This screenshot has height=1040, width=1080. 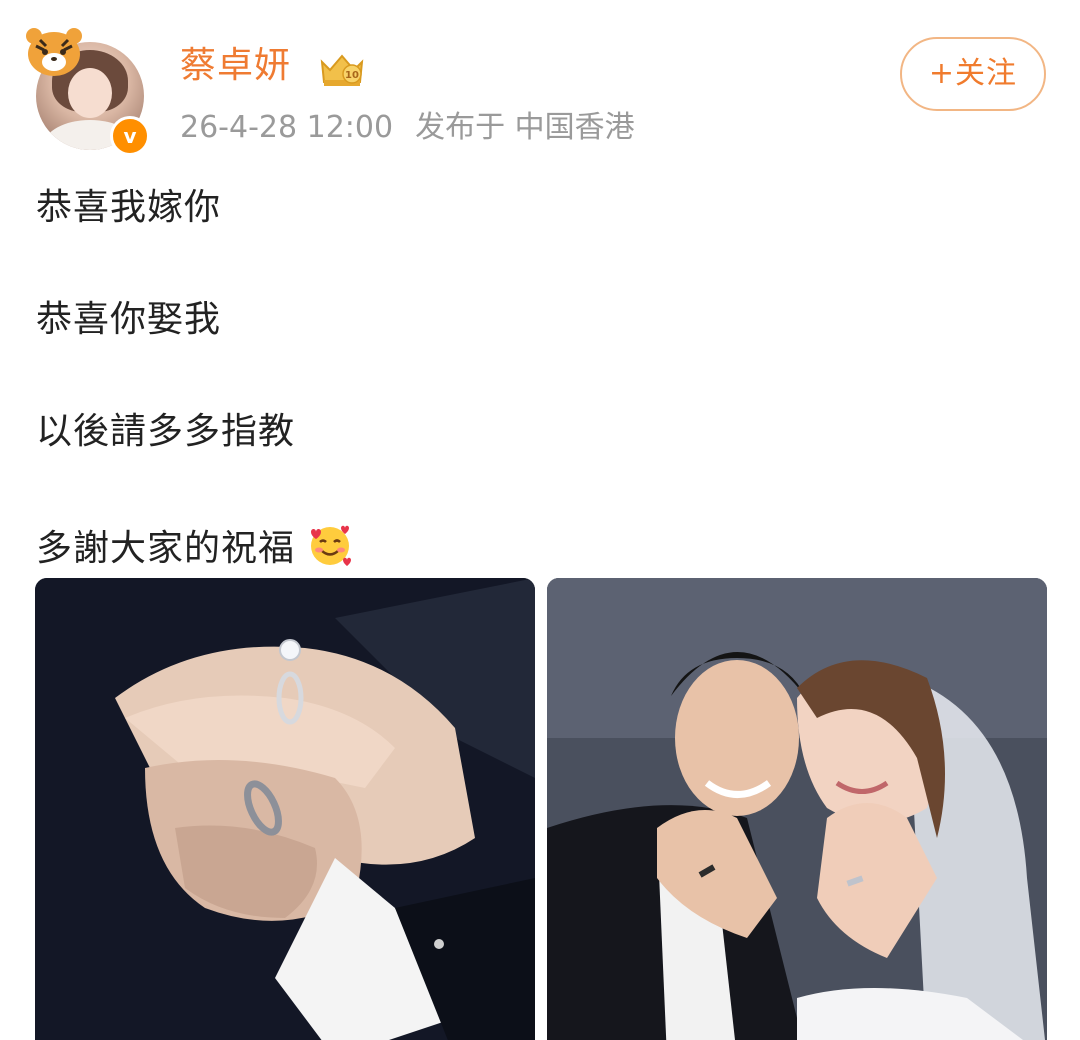 What do you see at coordinates (166, 431) in the screenshot?
I see `post-text-line: 以後請多多指教` at bounding box center [166, 431].